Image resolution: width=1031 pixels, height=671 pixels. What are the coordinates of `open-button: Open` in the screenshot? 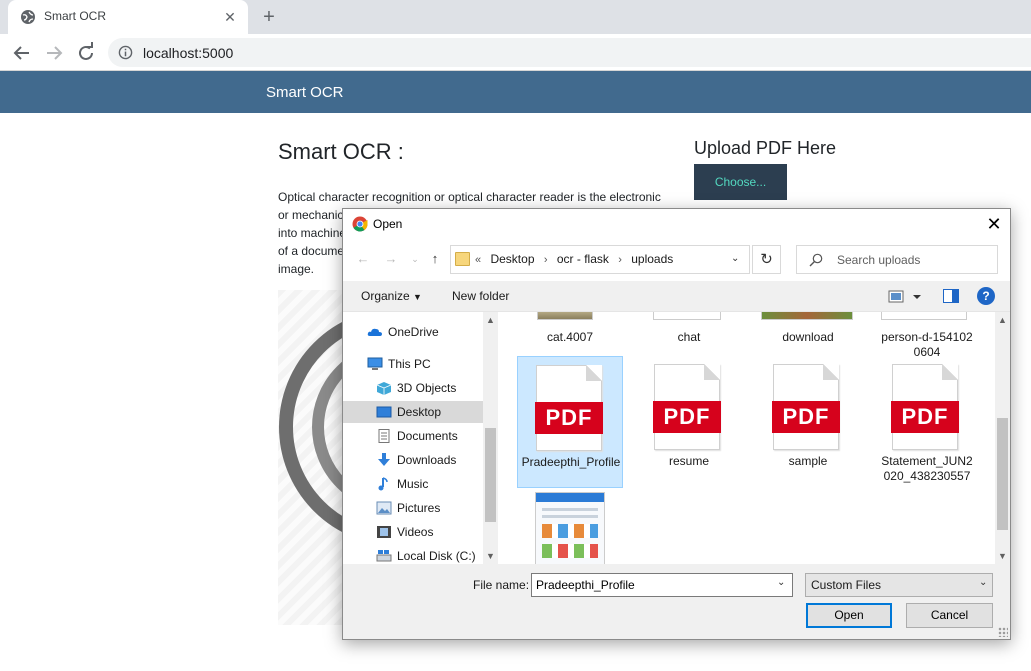 It's located at (849, 615).